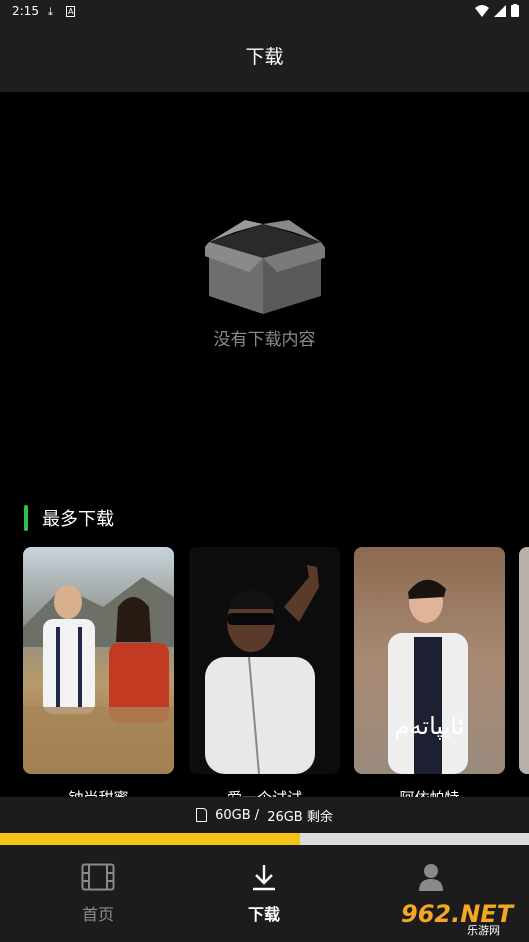 The image size is (529, 942). Describe the element at coordinates (237, 815) in the screenshot. I see `storage-total: 60GB /` at that location.